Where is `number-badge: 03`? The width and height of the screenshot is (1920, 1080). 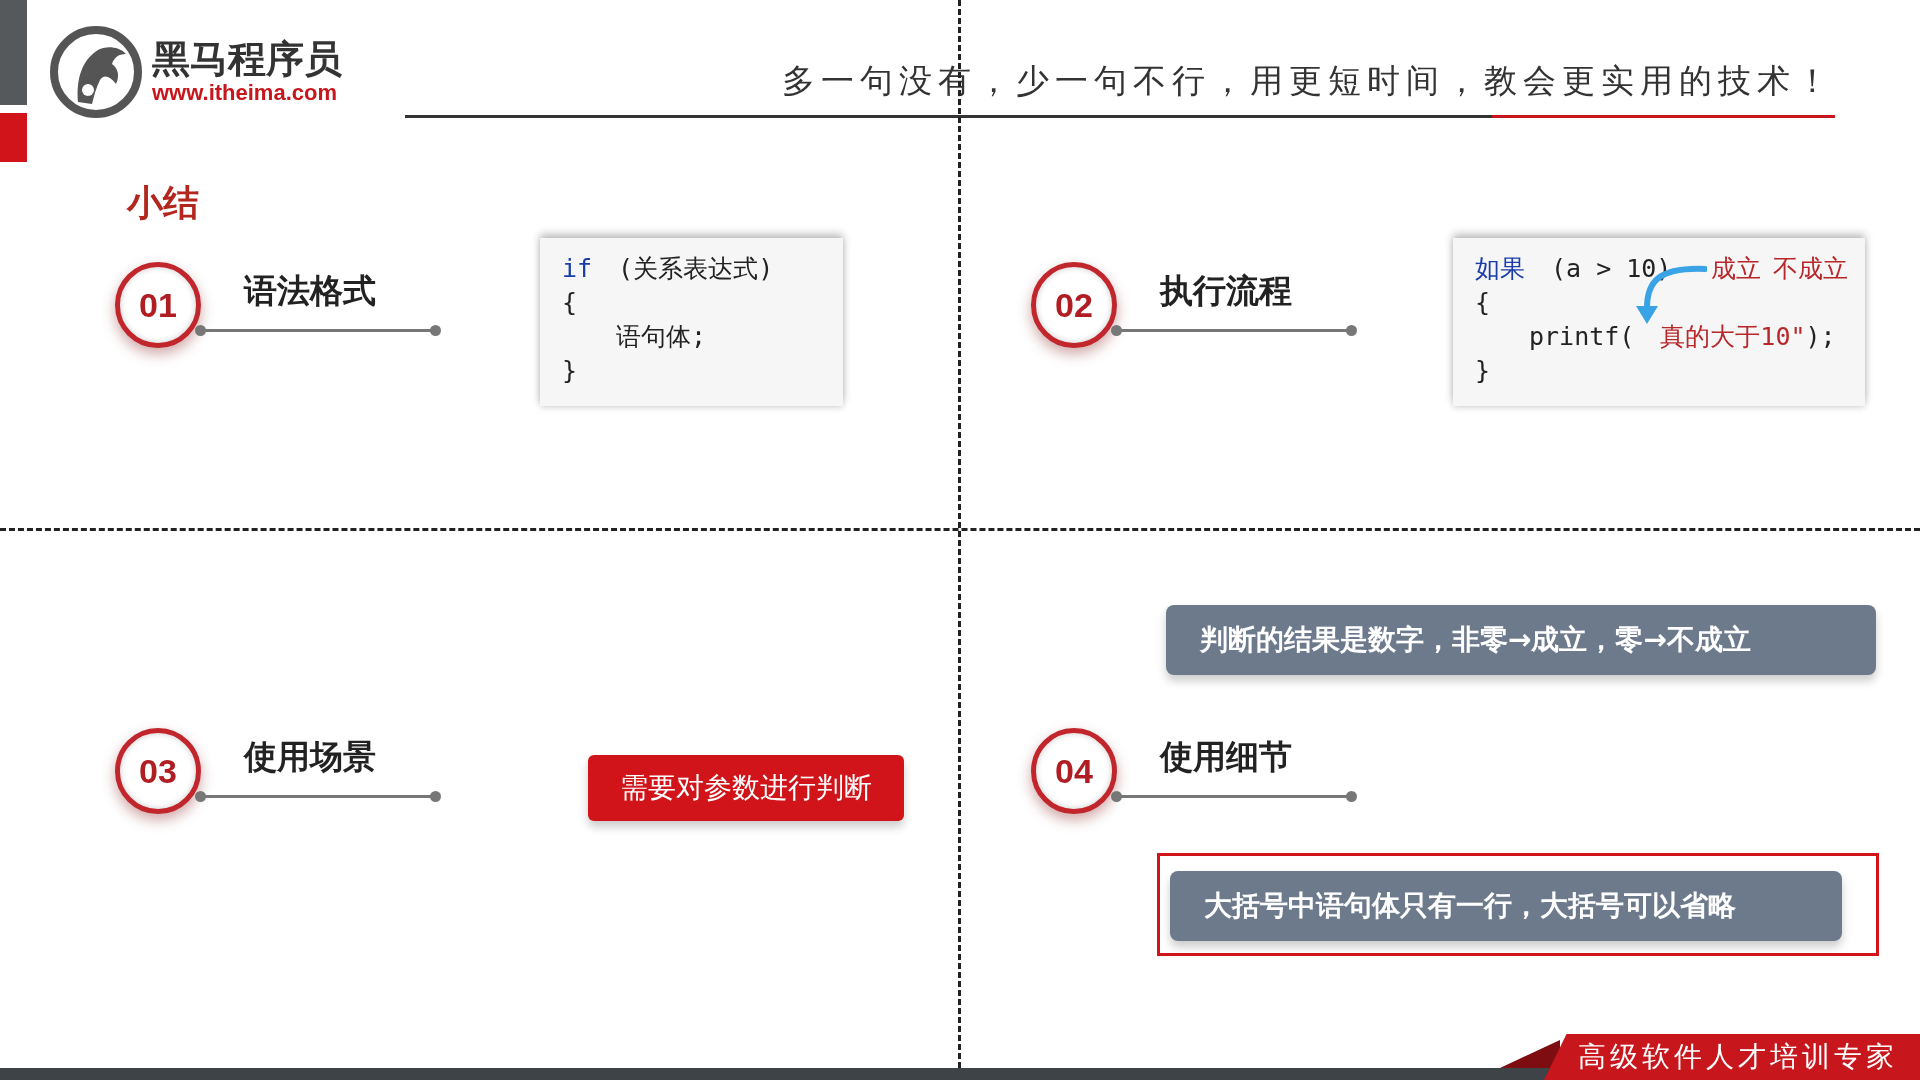 number-badge: 03 is located at coordinates (158, 771).